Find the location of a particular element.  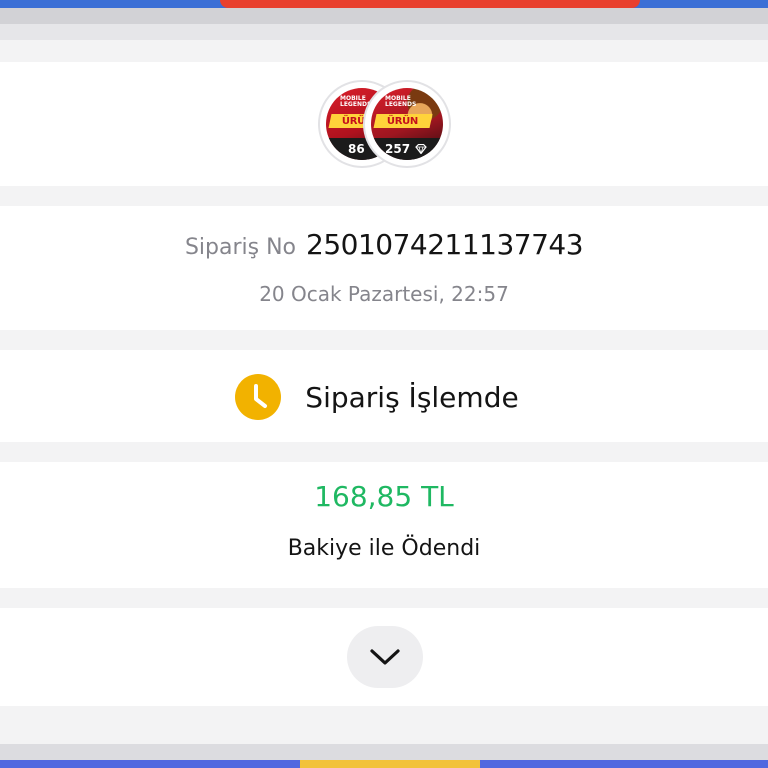

product-thumbnail: MOBILE LEGENDS ÜRÜN 257 is located at coordinates (407, 124).